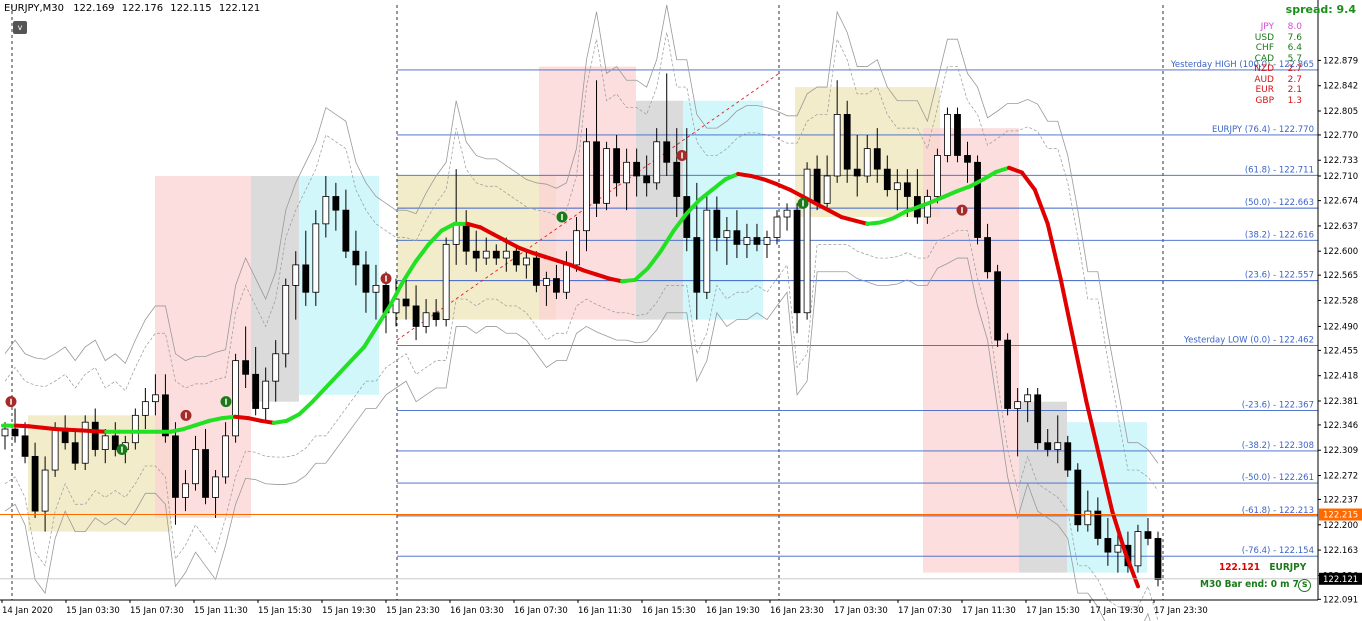 Image resolution: width=1362 pixels, height=621 pixels. What do you see at coordinates (1294, 69) in the screenshot?
I see `strength-value: 2.7` at bounding box center [1294, 69].